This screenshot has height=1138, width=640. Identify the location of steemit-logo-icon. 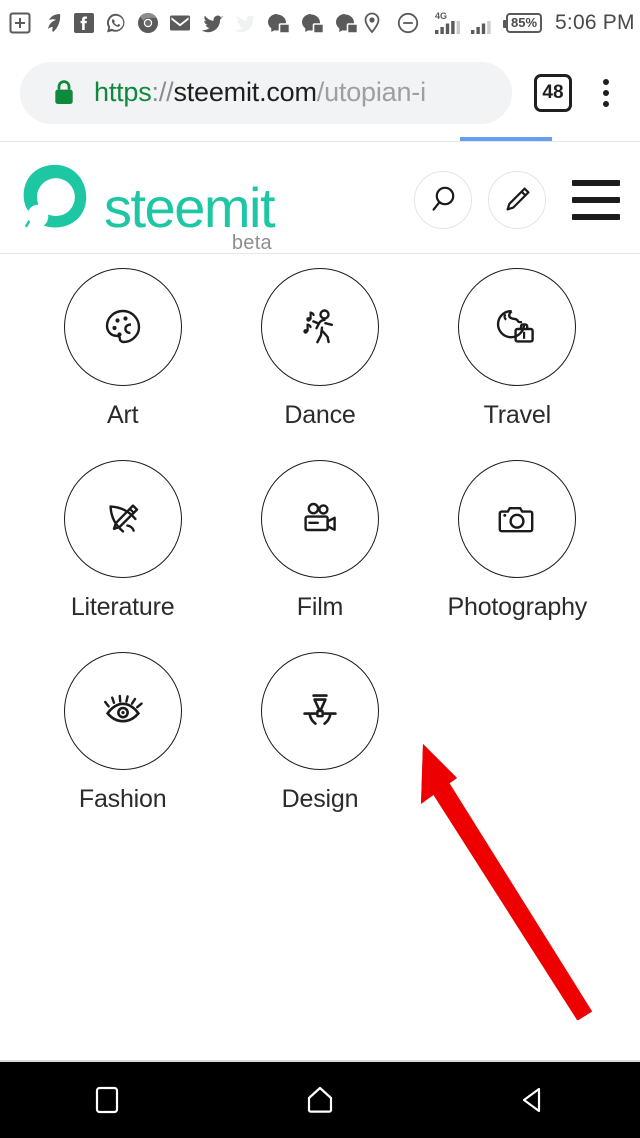
(55, 196).